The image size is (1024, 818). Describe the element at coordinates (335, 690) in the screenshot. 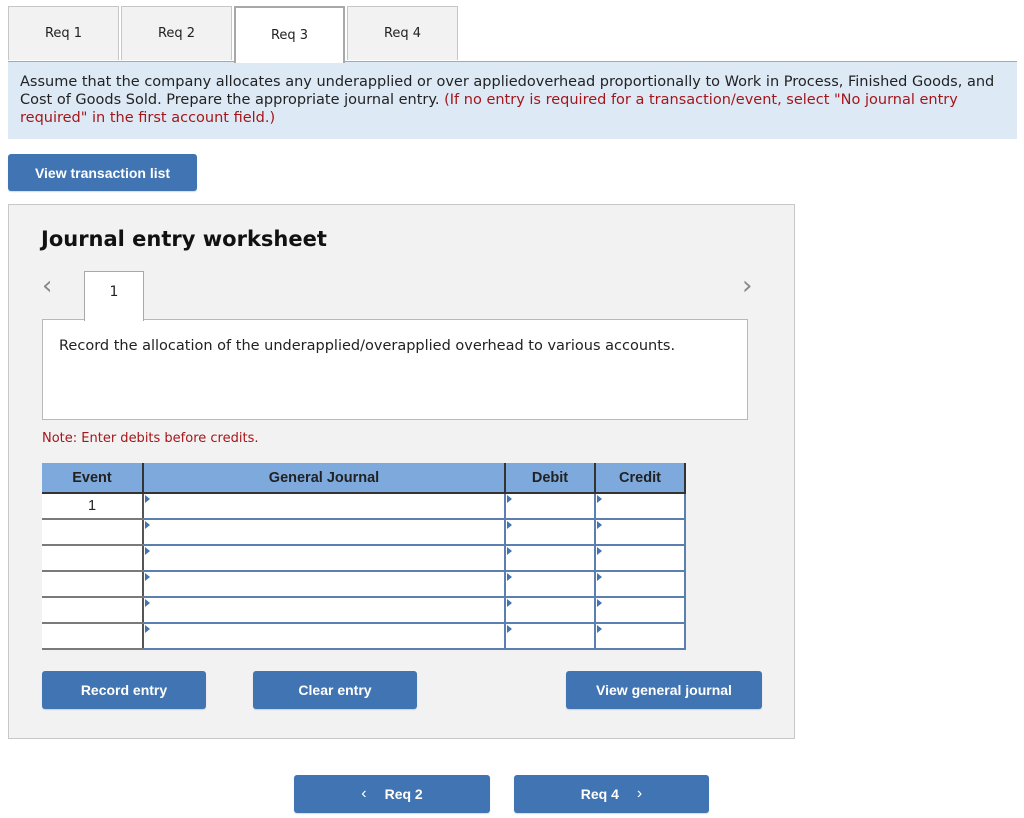

I see `clear-entry-button: Clear entry` at that location.